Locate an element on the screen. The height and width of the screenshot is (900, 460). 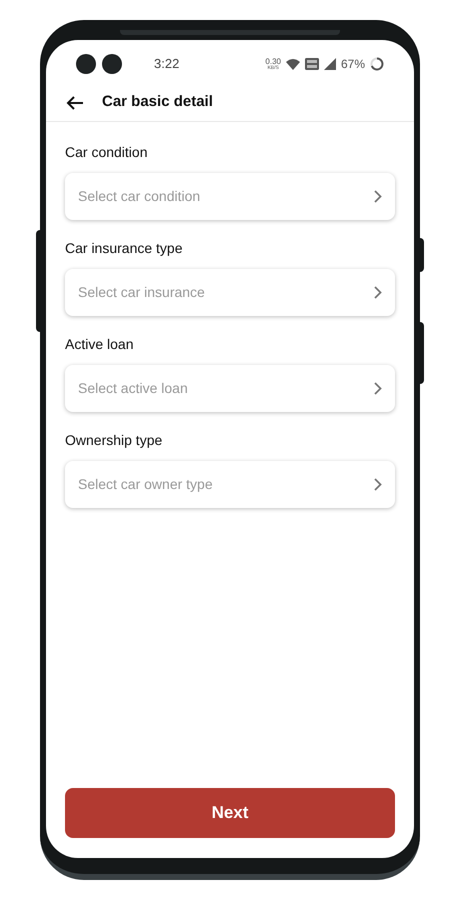
back-arrow-icon is located at coordinates (75, 102).